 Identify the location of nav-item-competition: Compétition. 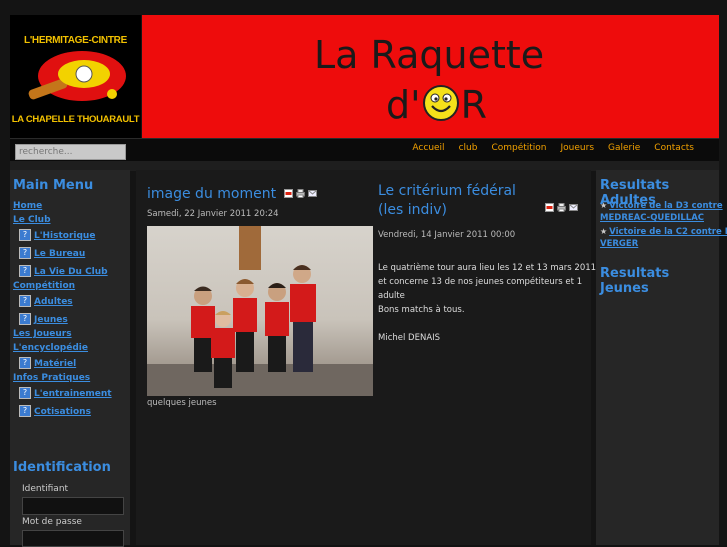
(518, 148).